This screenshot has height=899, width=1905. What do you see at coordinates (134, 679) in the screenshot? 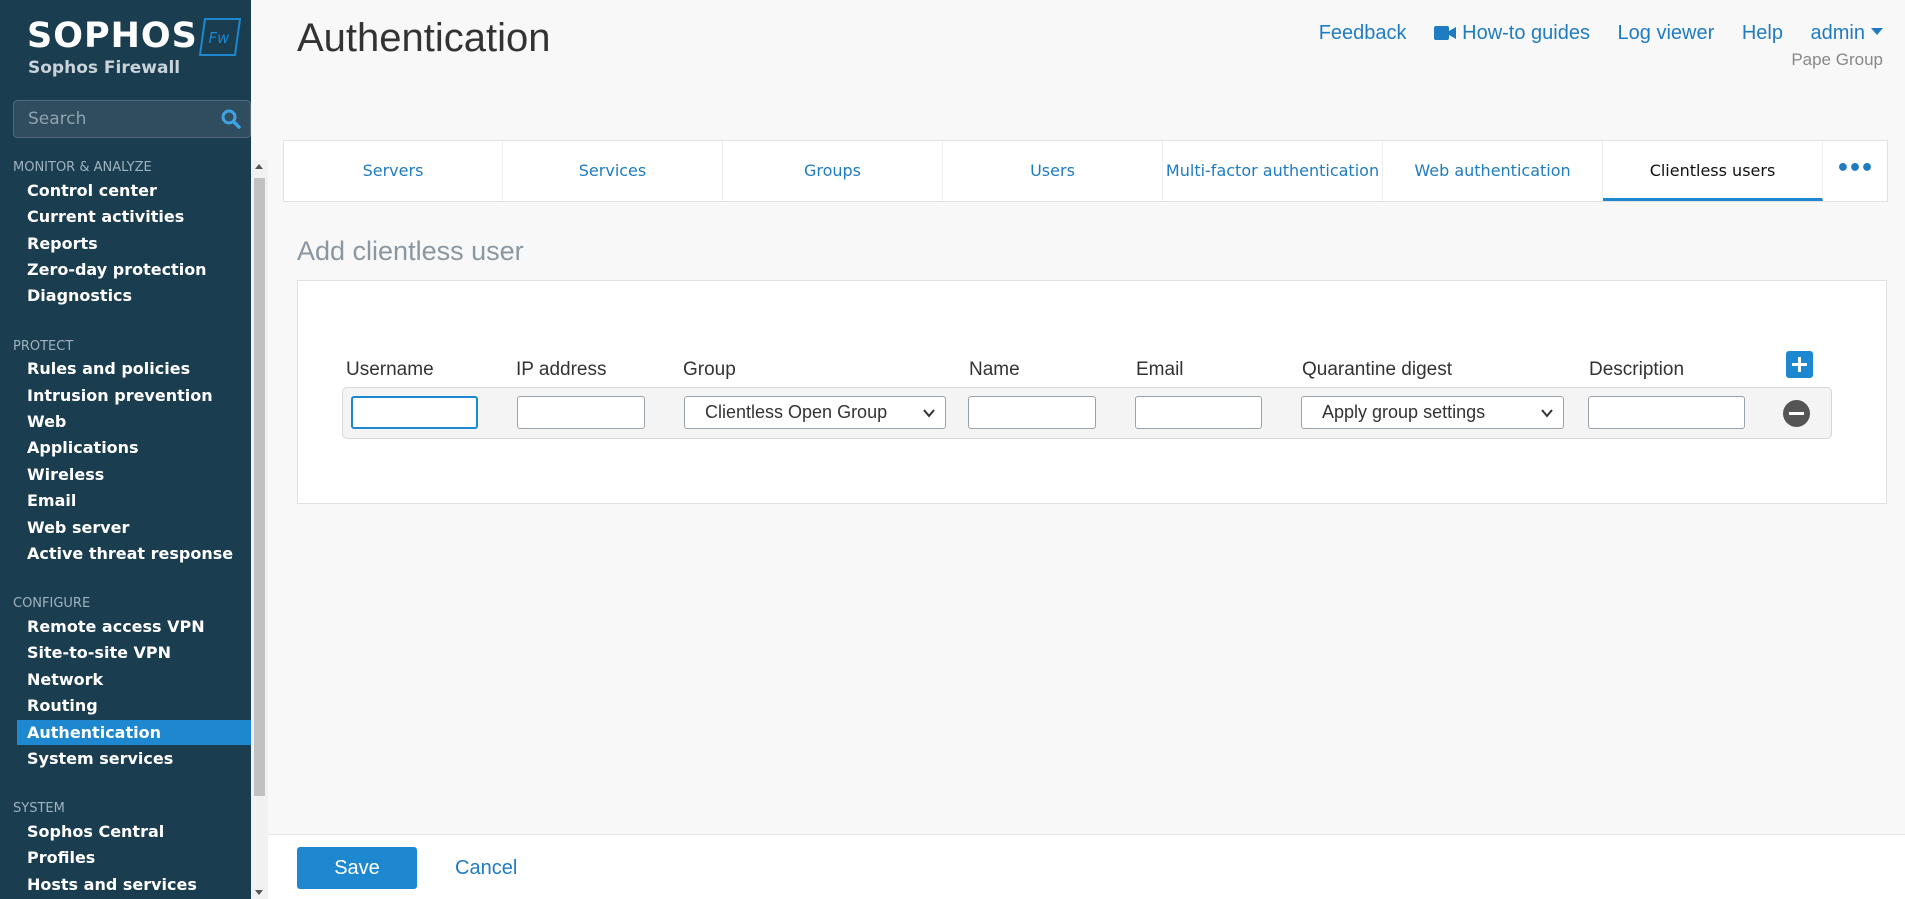
I see `sidebar-item-network: Network` at bounding box center [134, 679].